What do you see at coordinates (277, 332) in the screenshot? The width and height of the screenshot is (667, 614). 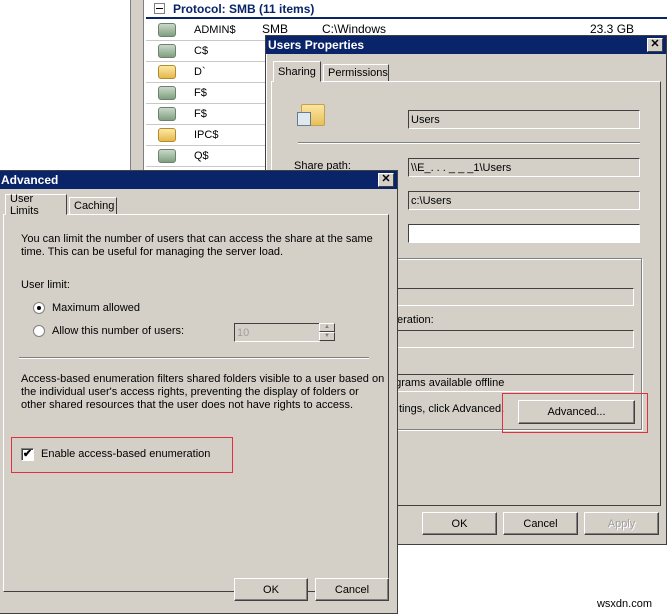 I see `user-count-input: 10` at bounding box center [277, 332].